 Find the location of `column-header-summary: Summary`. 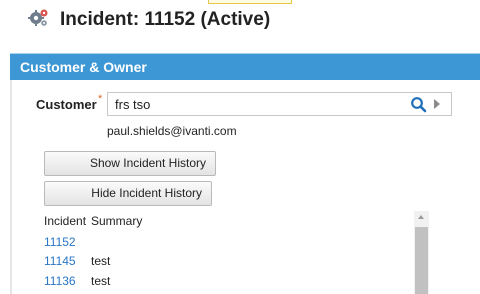

column-header-summary: Summary is located at coordinates (117, 221).